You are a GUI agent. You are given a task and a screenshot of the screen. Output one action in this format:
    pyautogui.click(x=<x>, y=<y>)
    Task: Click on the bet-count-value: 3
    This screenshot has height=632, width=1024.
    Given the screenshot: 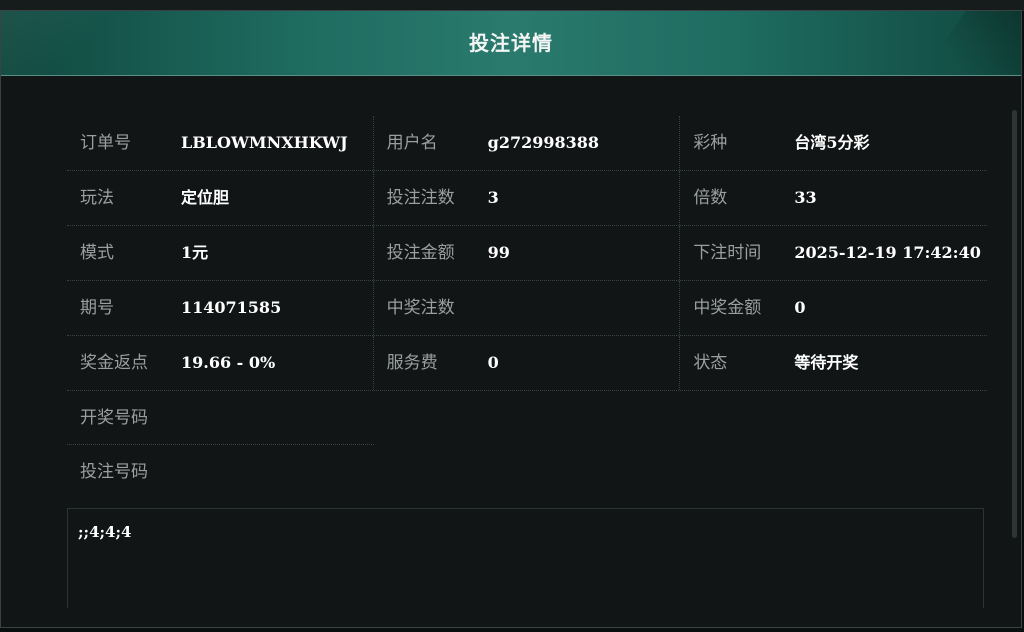 What is the action you would take?
    pyautogui.click(x=493, y=197)
    